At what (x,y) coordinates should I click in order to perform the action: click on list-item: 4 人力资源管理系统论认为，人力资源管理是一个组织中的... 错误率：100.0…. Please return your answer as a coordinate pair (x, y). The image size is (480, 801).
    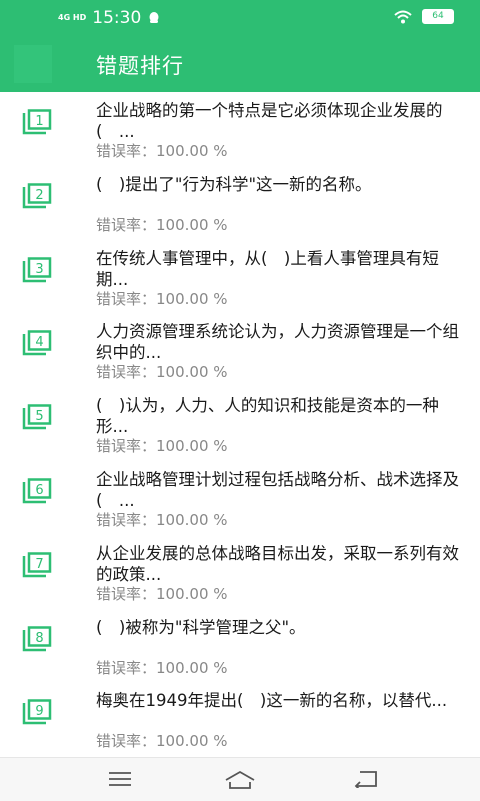
    Looking at the image, I should click on (240, 350).